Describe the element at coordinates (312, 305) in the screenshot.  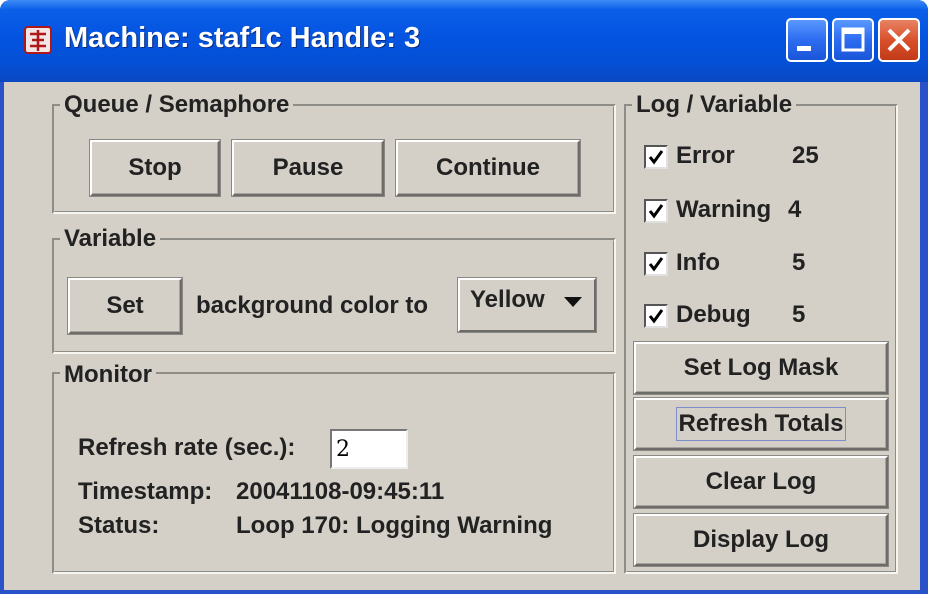
I see `background-color-text: background color to` at that location.